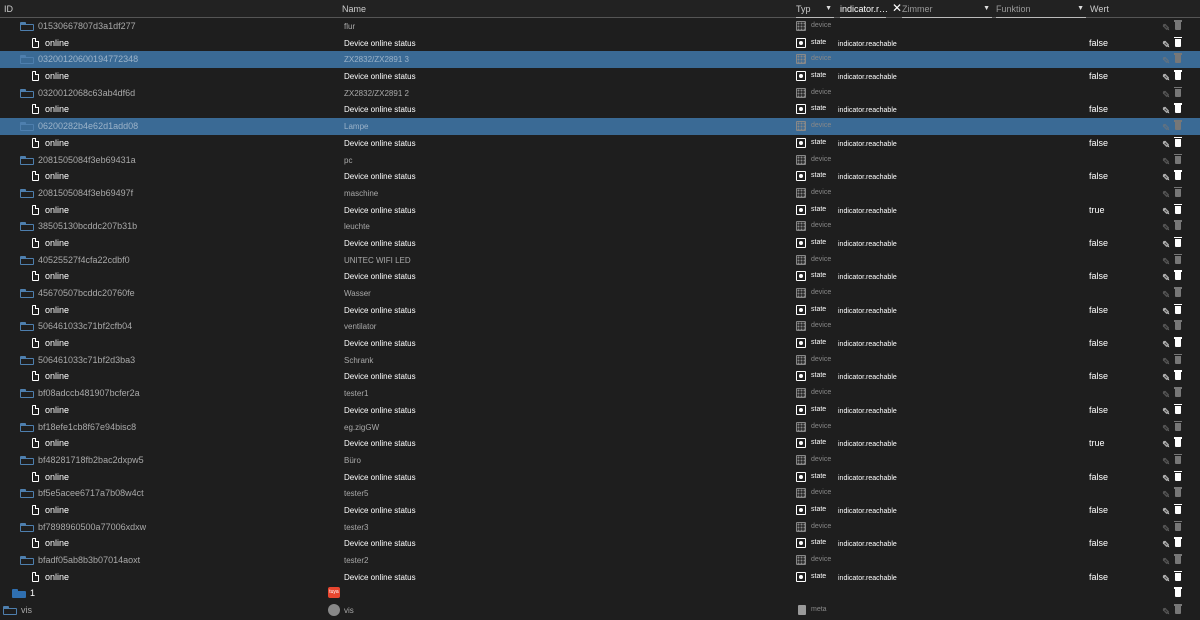 Image resolution: width=1200 pixels, height=620 pixels. What do you see at coordinates (564, 226) in the screenshot?
I see `name-cell: leuchte` at bounding box center [564, 226].